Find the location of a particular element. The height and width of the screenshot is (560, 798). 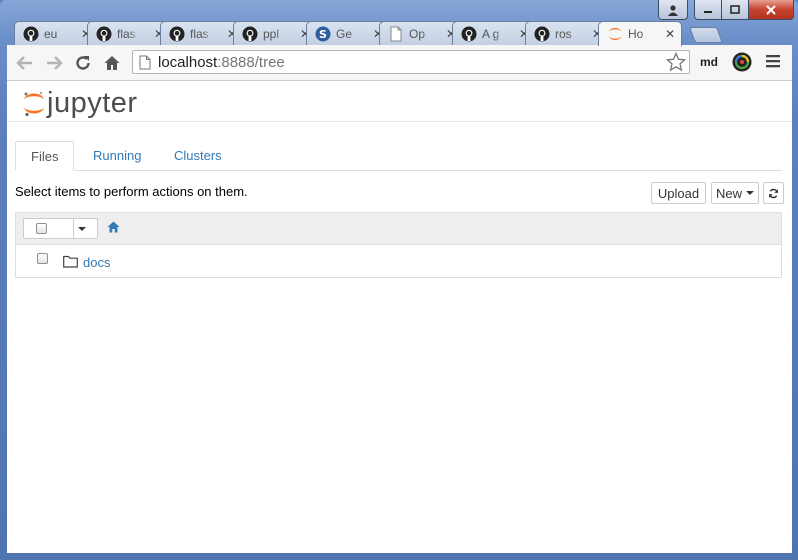

list-item: docs is located at coordinates (398, 261).